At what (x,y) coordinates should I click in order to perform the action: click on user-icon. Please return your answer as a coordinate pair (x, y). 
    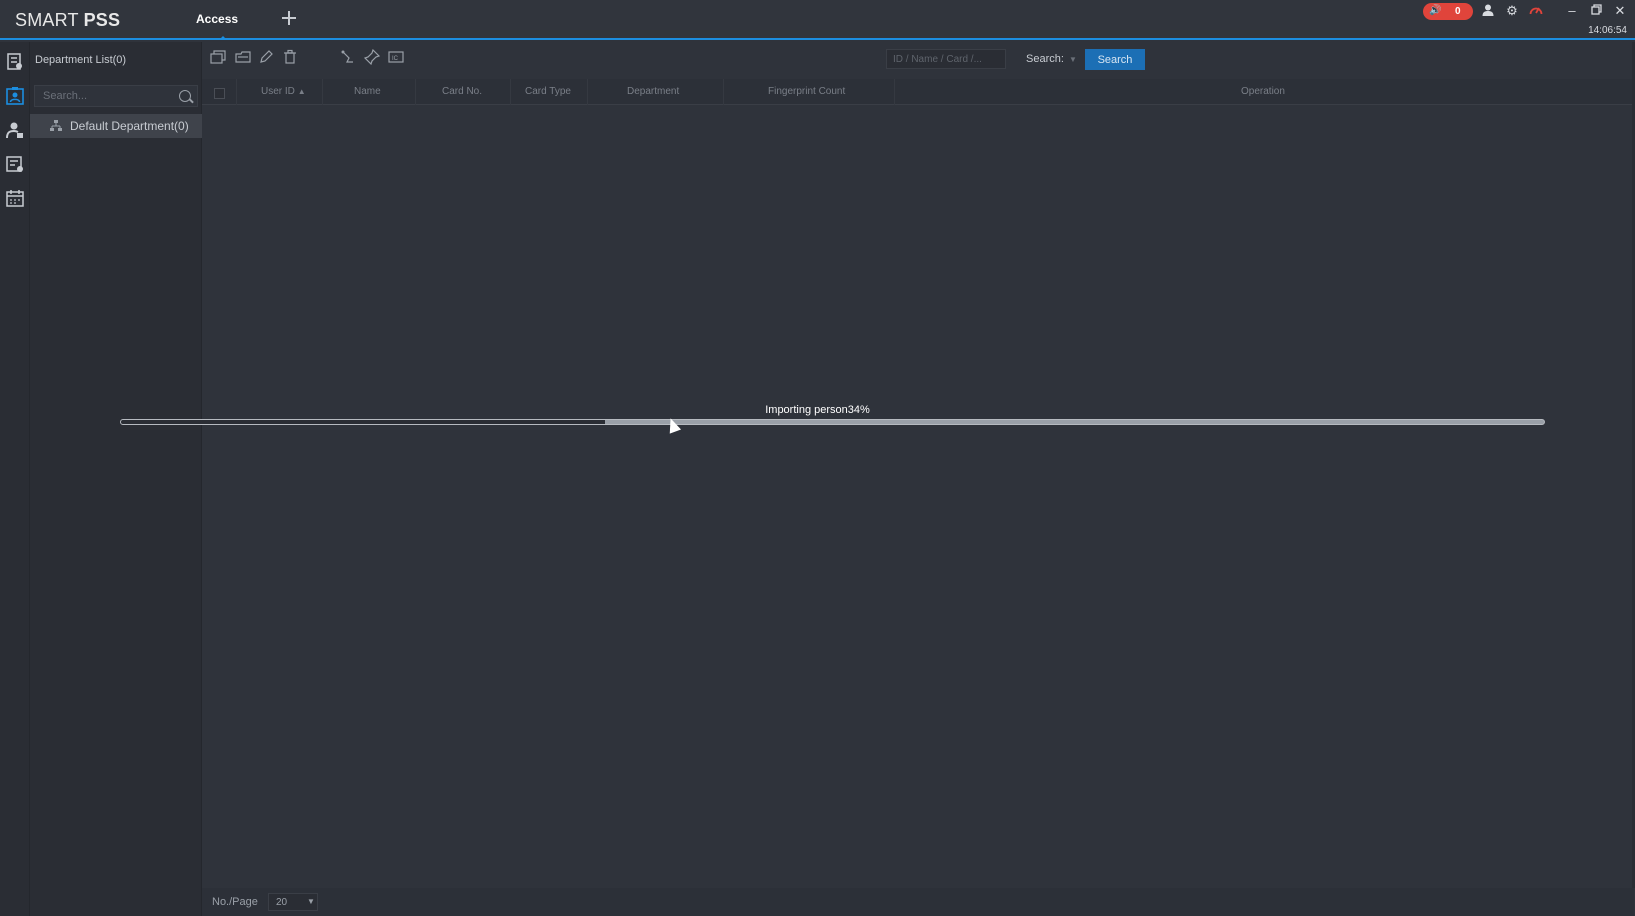
    Looking at the image, I should click on (1488, 11).